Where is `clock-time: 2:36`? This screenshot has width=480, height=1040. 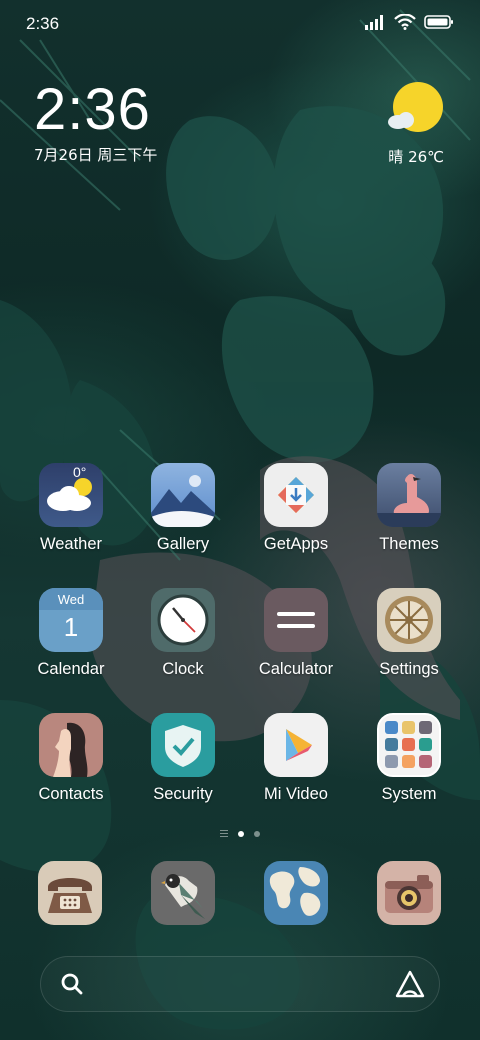
clock-time: 2:36 is located at coordinates (92, 109).